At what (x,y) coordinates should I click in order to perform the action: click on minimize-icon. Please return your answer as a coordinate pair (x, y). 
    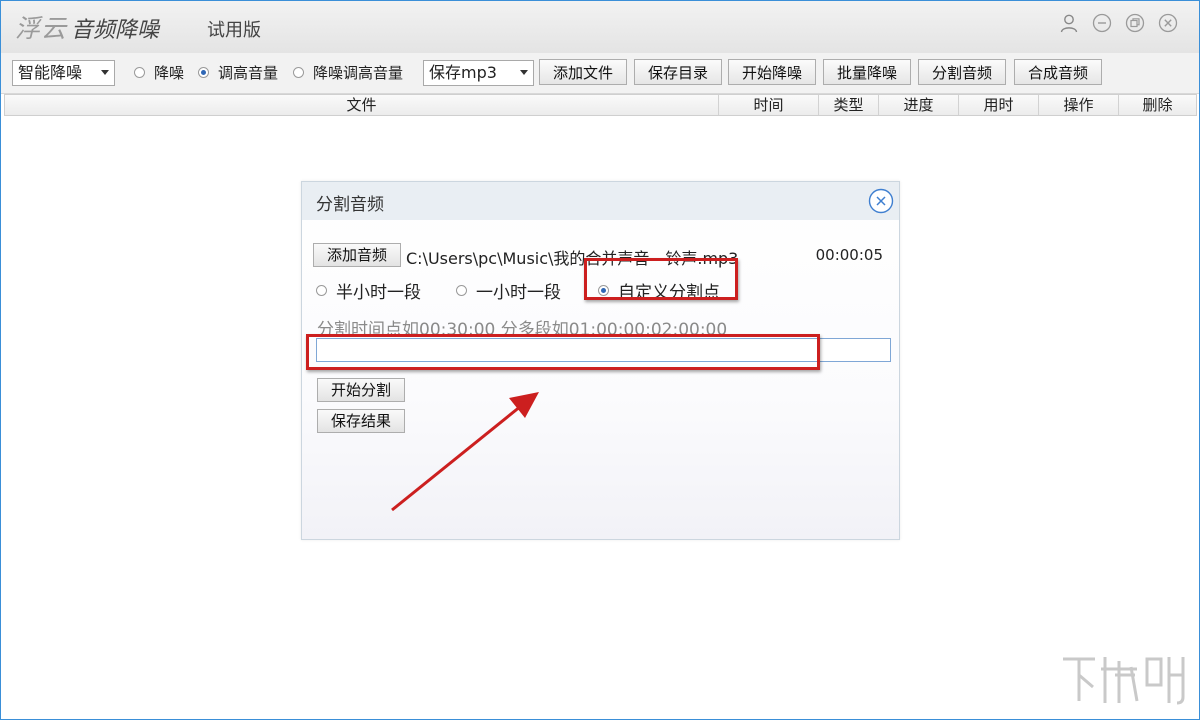
    Looking at the image, I should click on (1102, 23).